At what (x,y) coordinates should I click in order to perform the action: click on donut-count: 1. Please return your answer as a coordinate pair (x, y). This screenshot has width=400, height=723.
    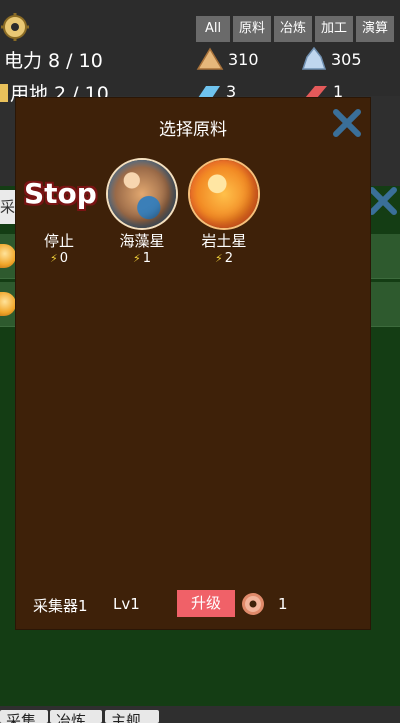
    Looking at the image, I should click on (283, 604).